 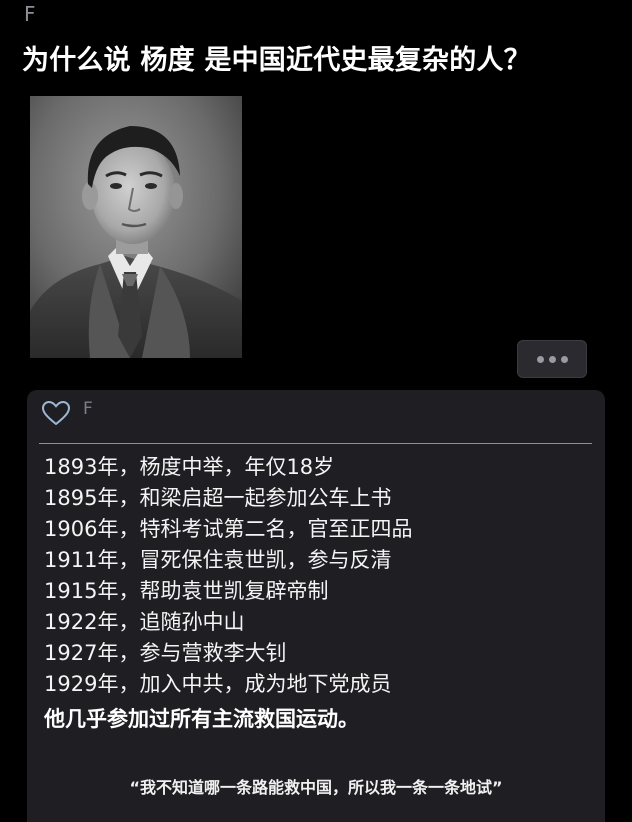 What do you see at coordinates (30, 14) in the screenshot?
I see `header-letter-f: F` at bounding box center [30, 14].